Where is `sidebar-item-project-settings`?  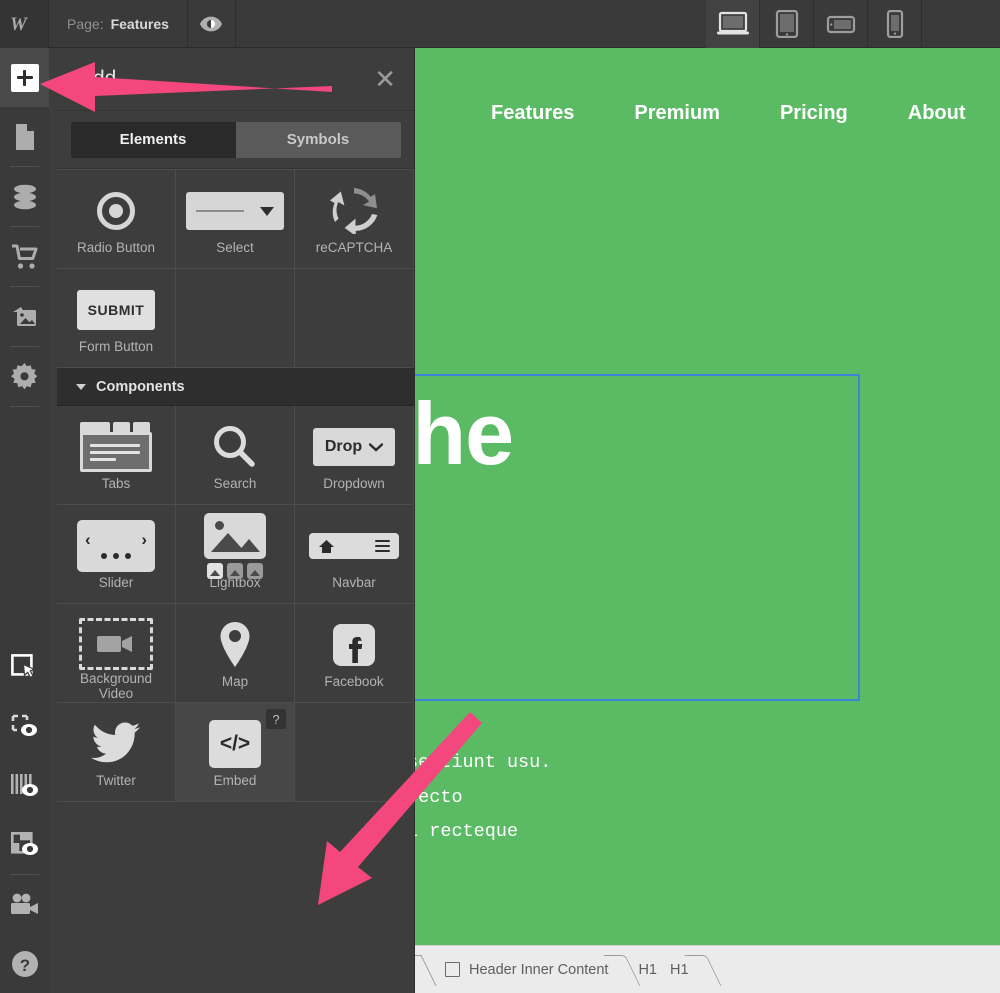 sidebar-item-project-settings is located at coordinates (24, 376).